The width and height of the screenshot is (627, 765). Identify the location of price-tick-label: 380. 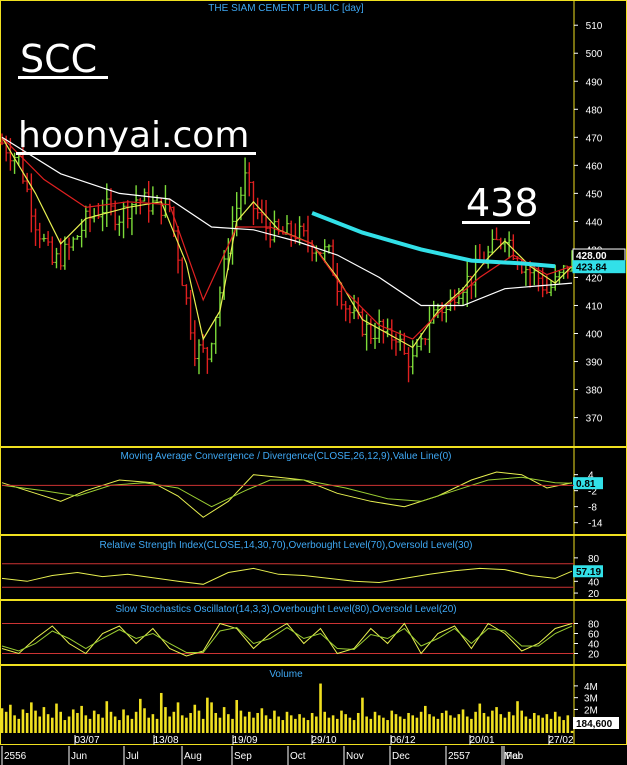
(594, 391).